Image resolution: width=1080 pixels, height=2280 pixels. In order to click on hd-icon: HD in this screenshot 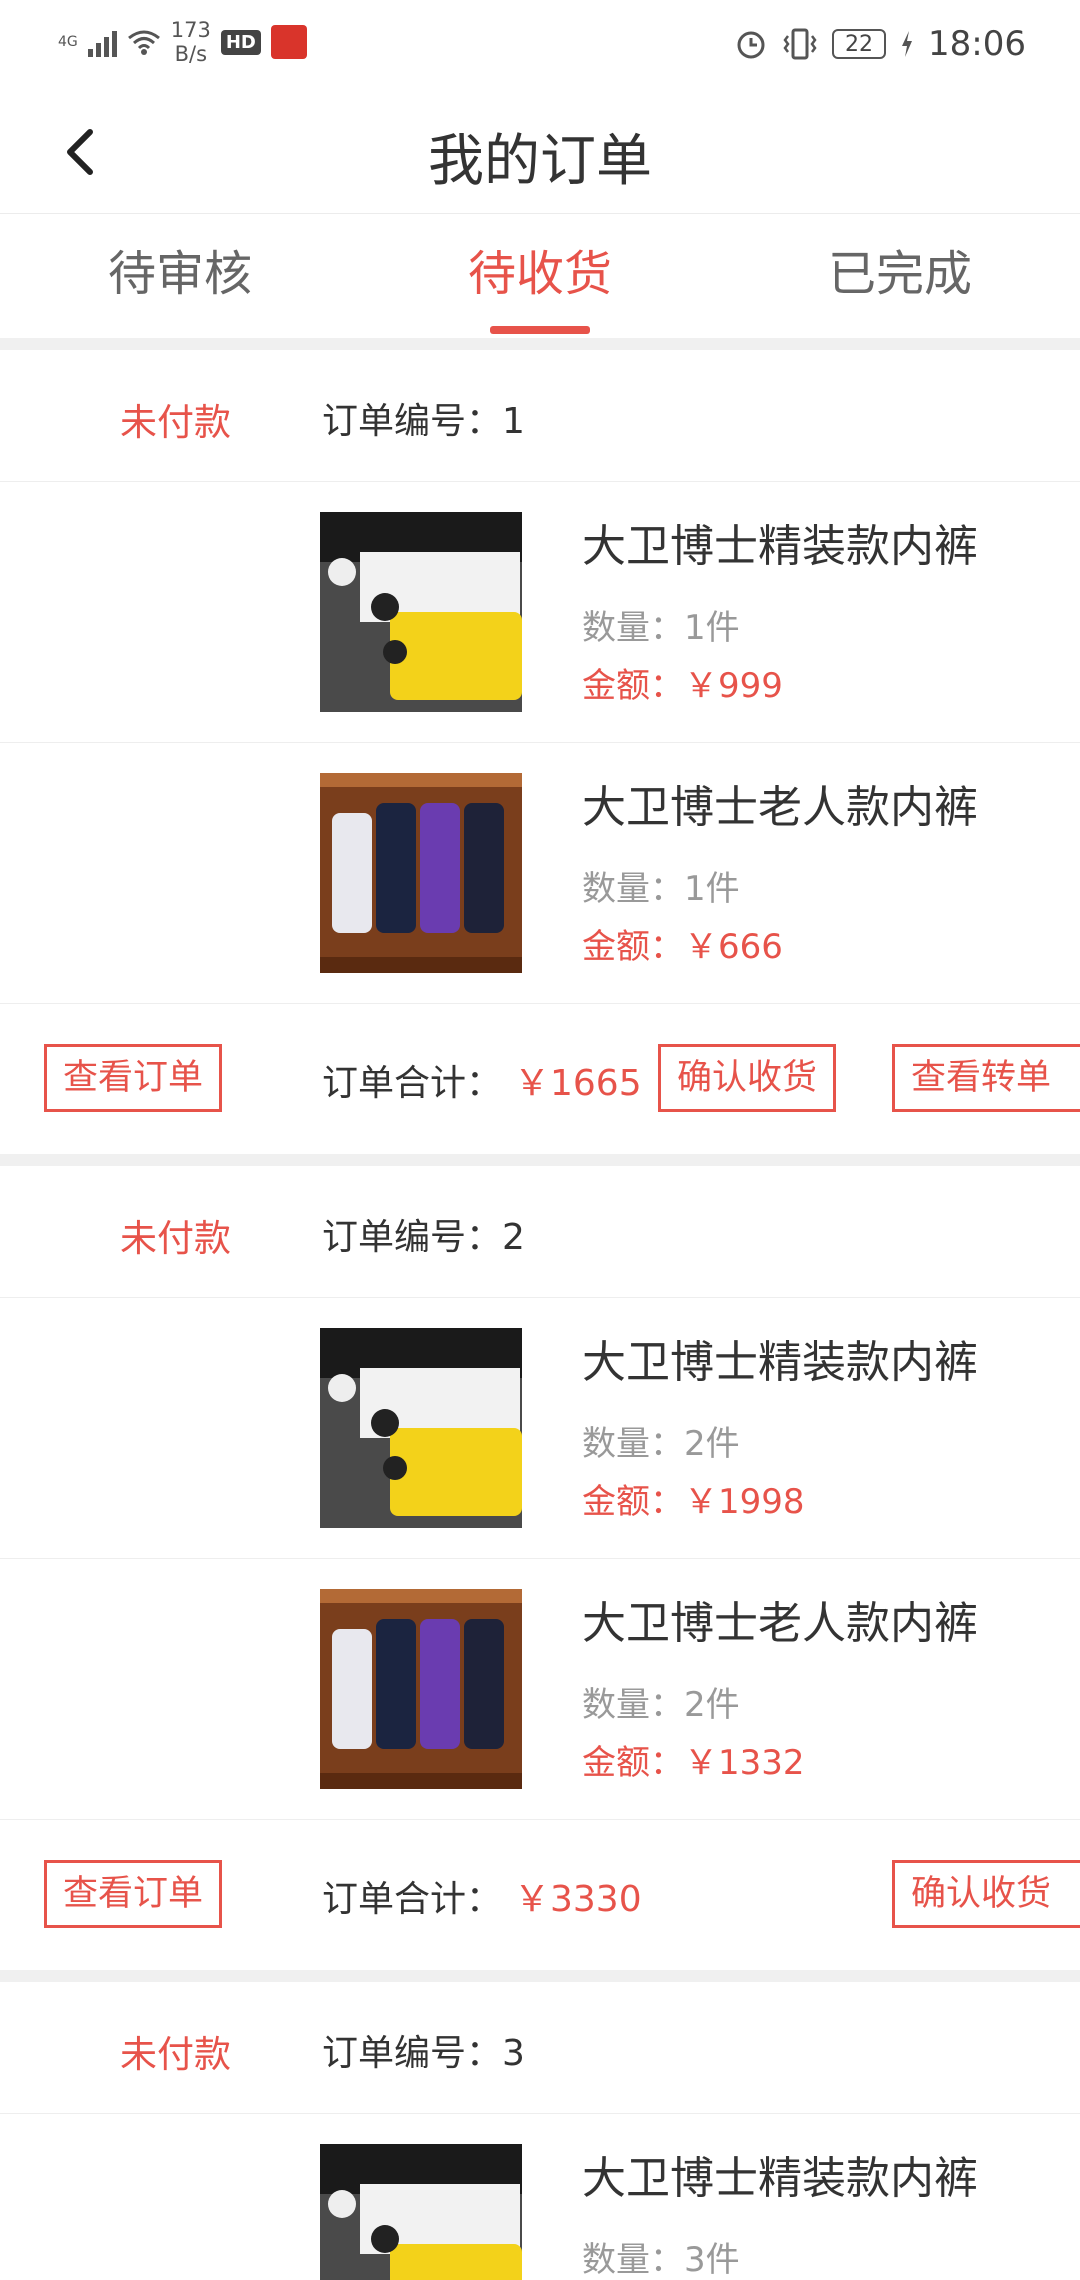, I will do `click(240, 42)`.